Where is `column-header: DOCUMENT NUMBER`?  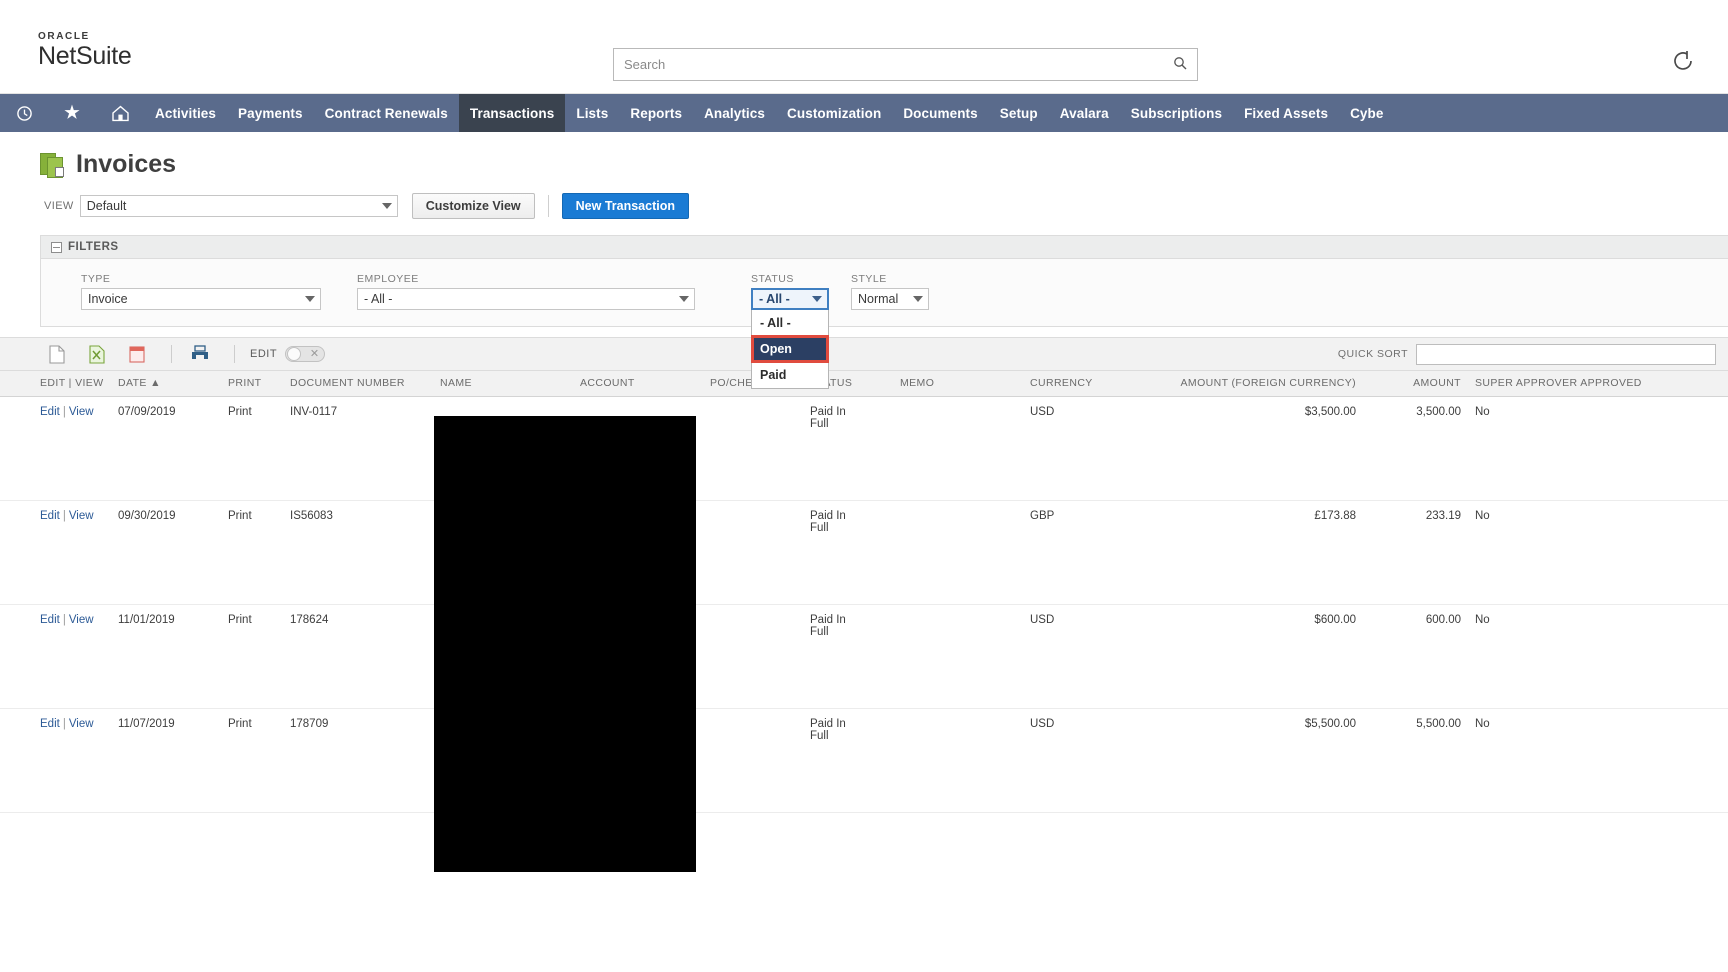 column-header: DOCUMENT NUMBER is located at coordinates (365, 384).